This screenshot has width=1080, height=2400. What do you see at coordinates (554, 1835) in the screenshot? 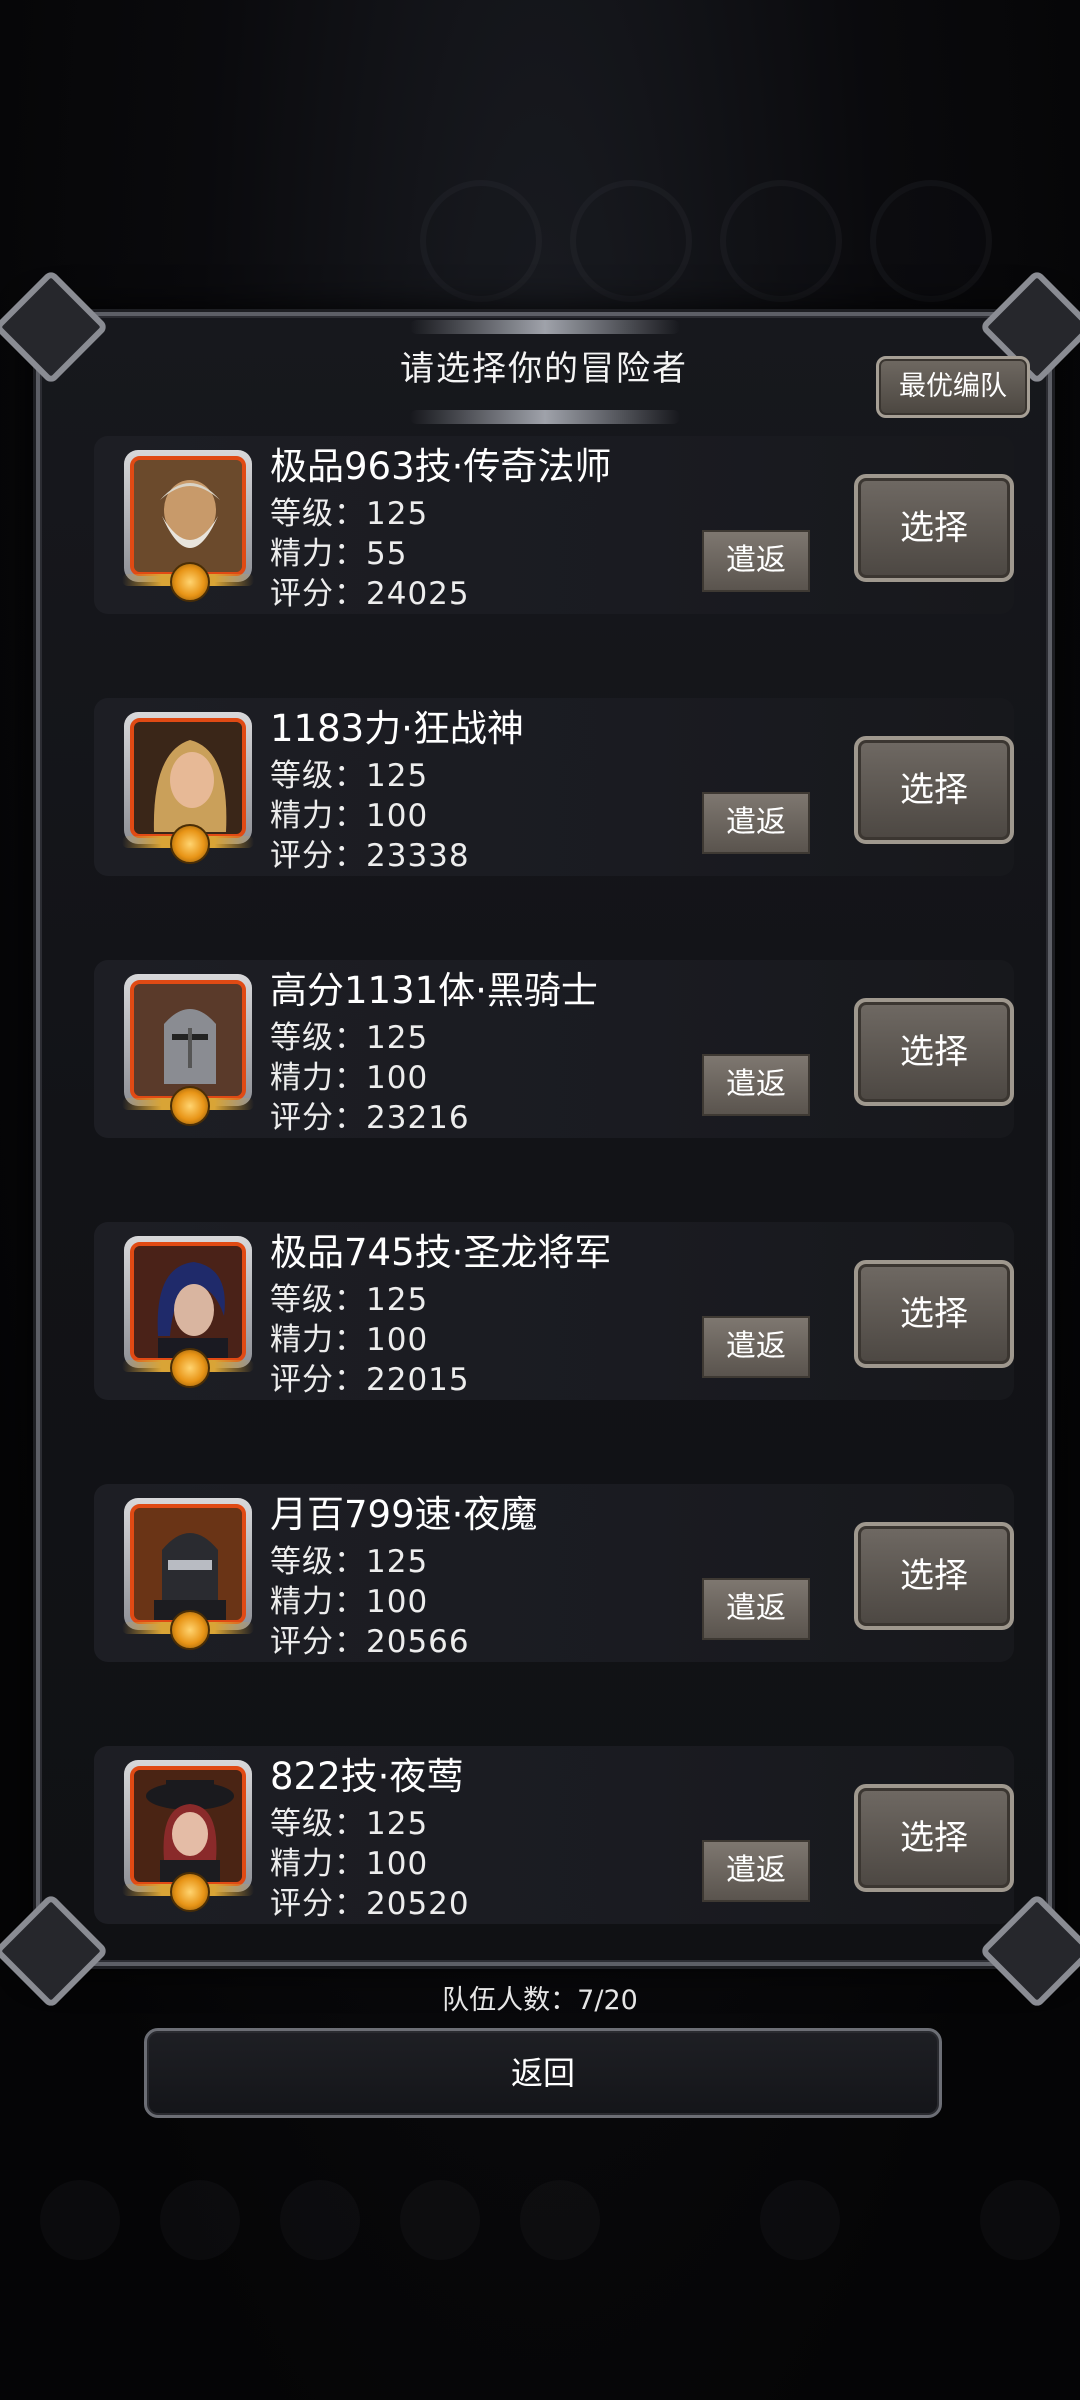
I see `hero-card: 822技·夜莺 等级：125 精力：100 评分：20520 遣返 选择` at bounding box center [554, 1835].